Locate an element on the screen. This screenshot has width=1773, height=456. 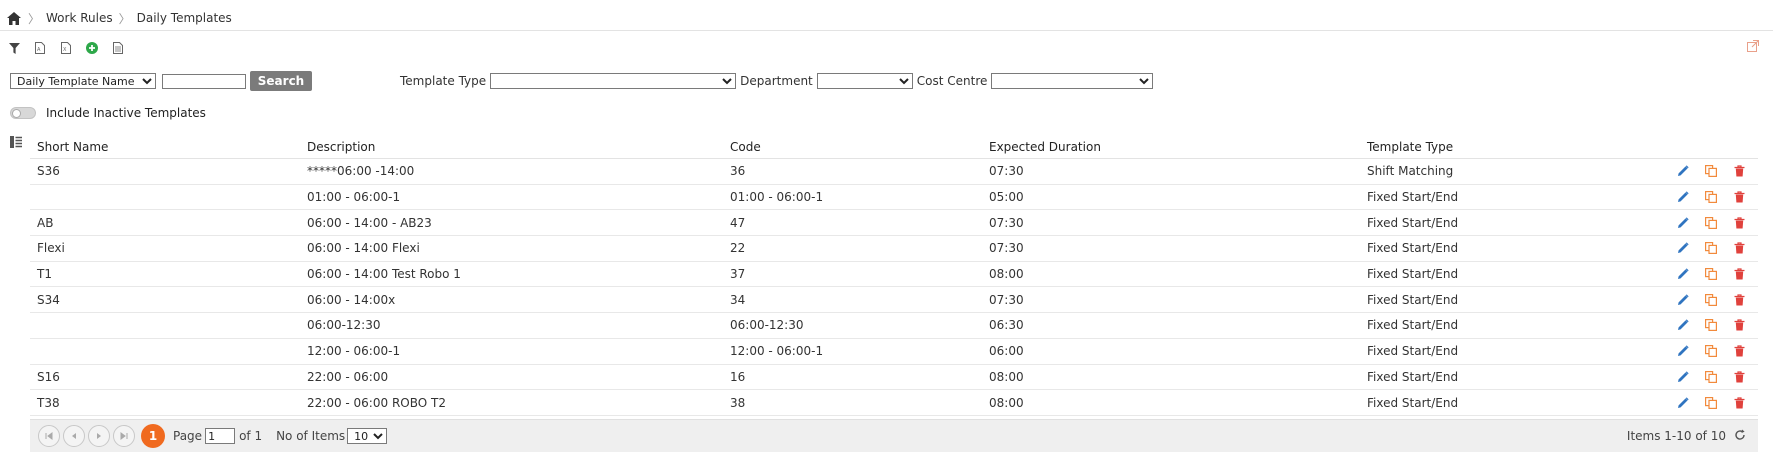
template-type-select is located at coordinates (613, 81).